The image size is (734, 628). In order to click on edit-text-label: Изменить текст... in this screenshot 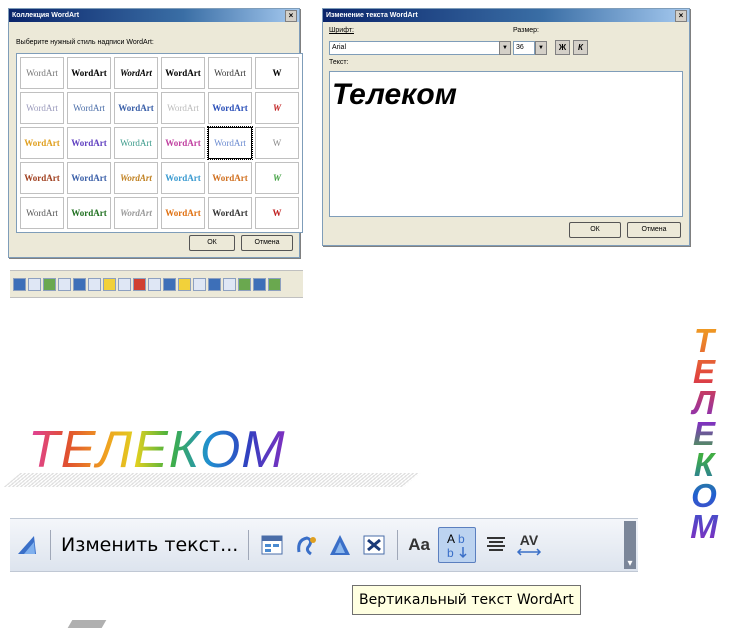, I will do `click(150, 545)`.